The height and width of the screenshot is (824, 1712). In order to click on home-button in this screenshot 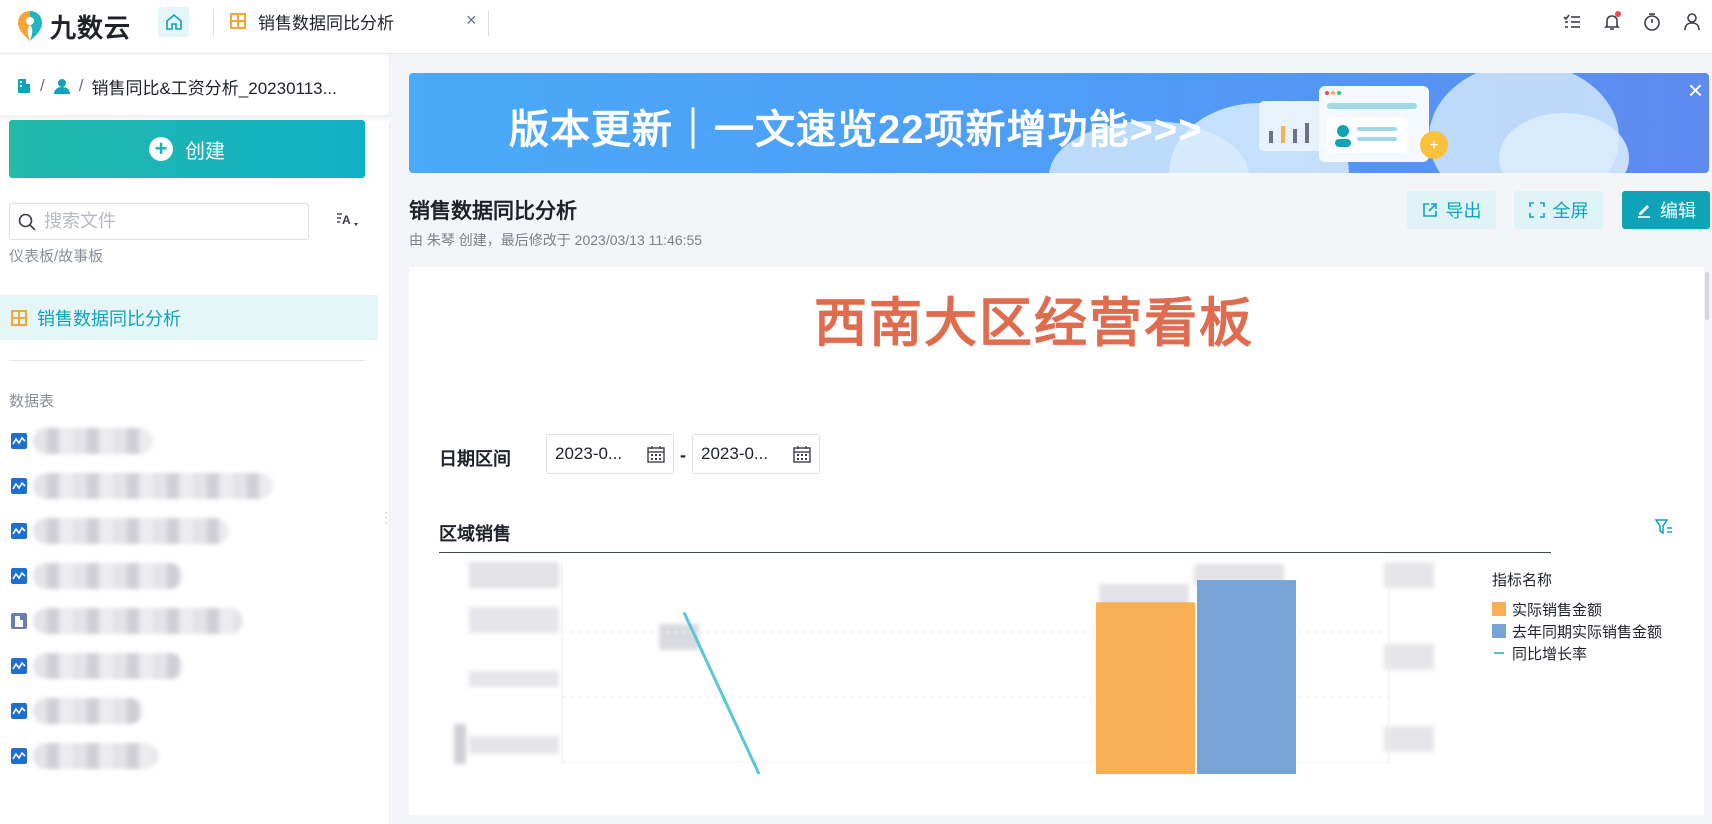, I will do `click(173, 22)`.